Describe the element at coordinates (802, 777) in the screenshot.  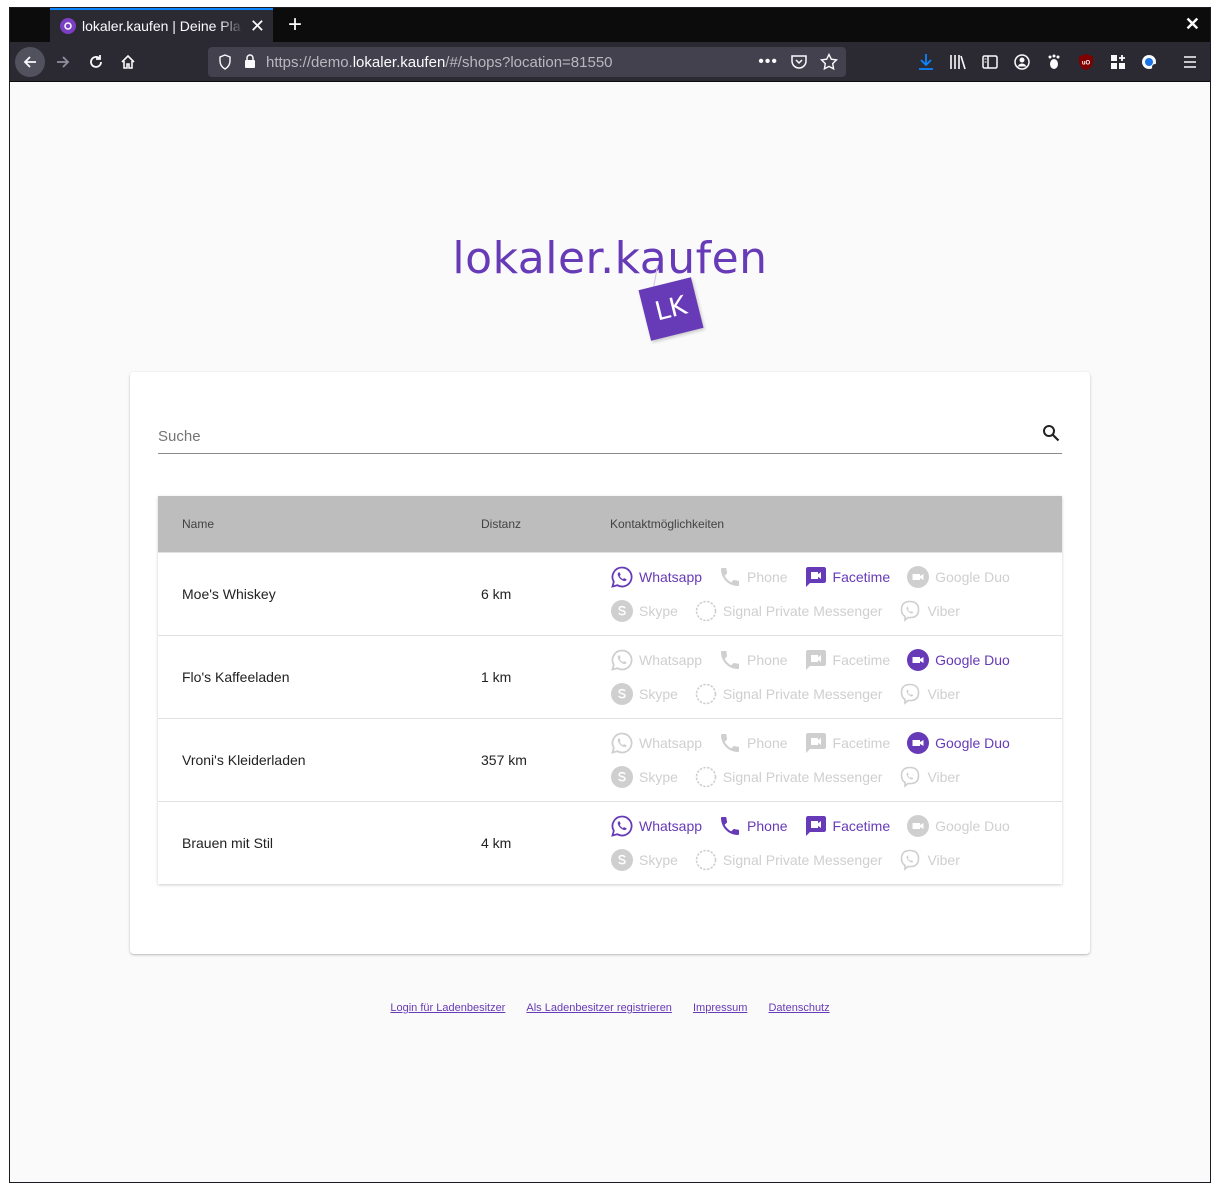
I see `contact-label: Signal Private Messenger` at that location.